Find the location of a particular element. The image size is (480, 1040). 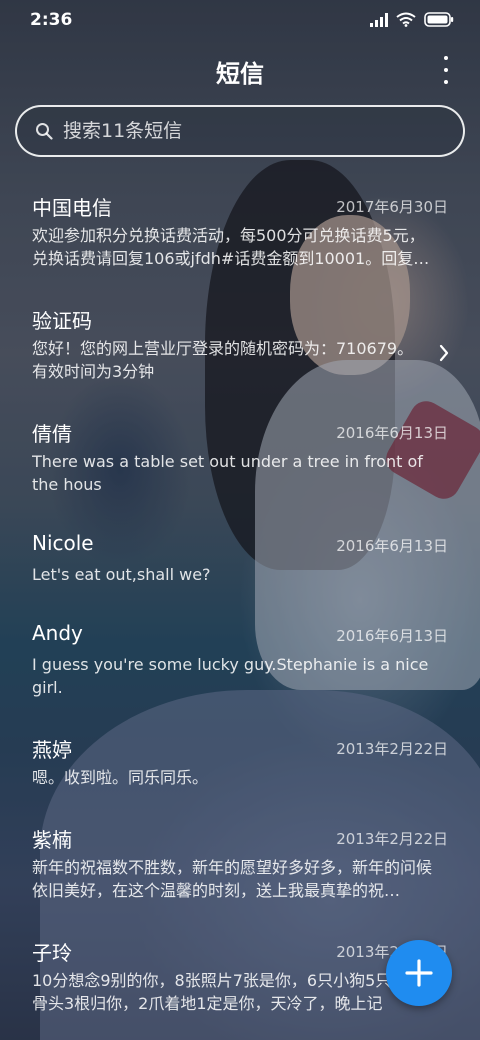

new-message-button is located at coordinates (419, 973).